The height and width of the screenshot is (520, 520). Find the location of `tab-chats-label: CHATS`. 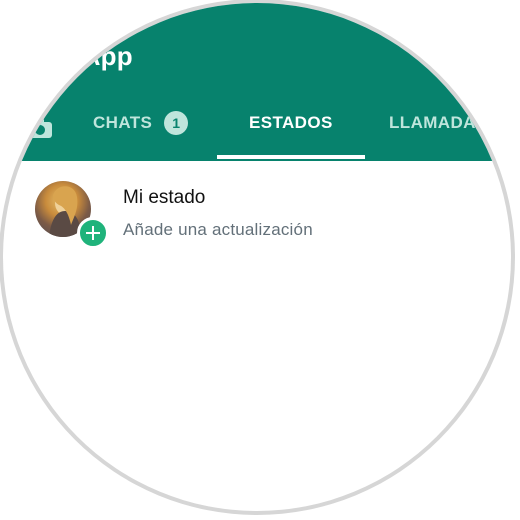

tab-chats-label: CHATS is located at coordinates (123, 122).